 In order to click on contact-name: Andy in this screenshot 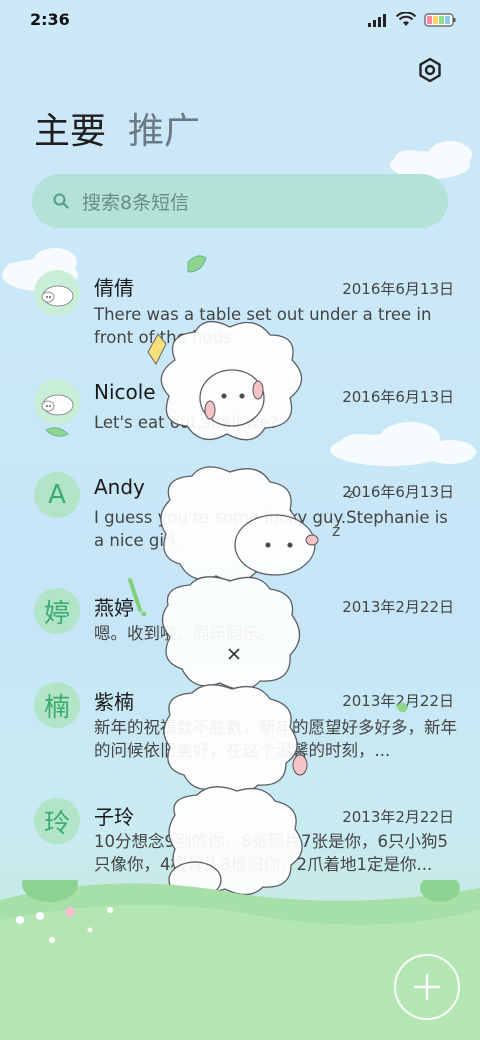, I will do `click(119, 487)`.